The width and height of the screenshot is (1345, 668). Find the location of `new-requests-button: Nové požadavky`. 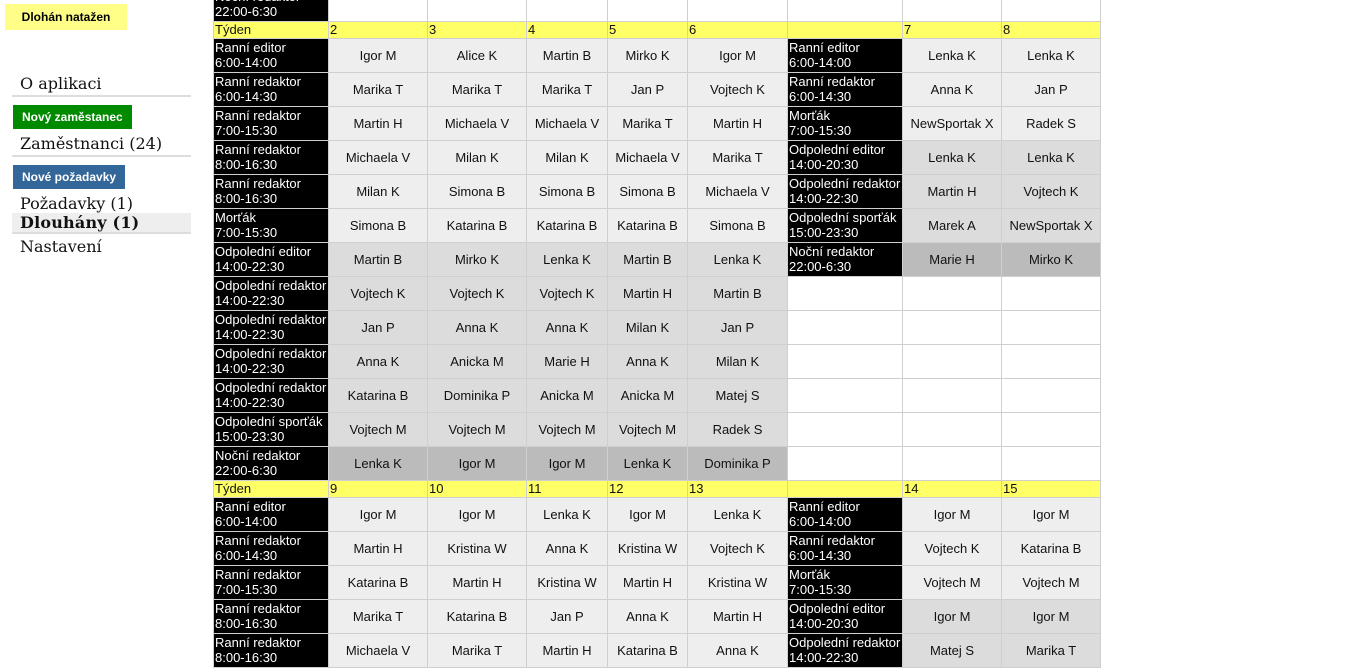

new-requests-button: Nové požadavky is located at coordinates (69, 177).